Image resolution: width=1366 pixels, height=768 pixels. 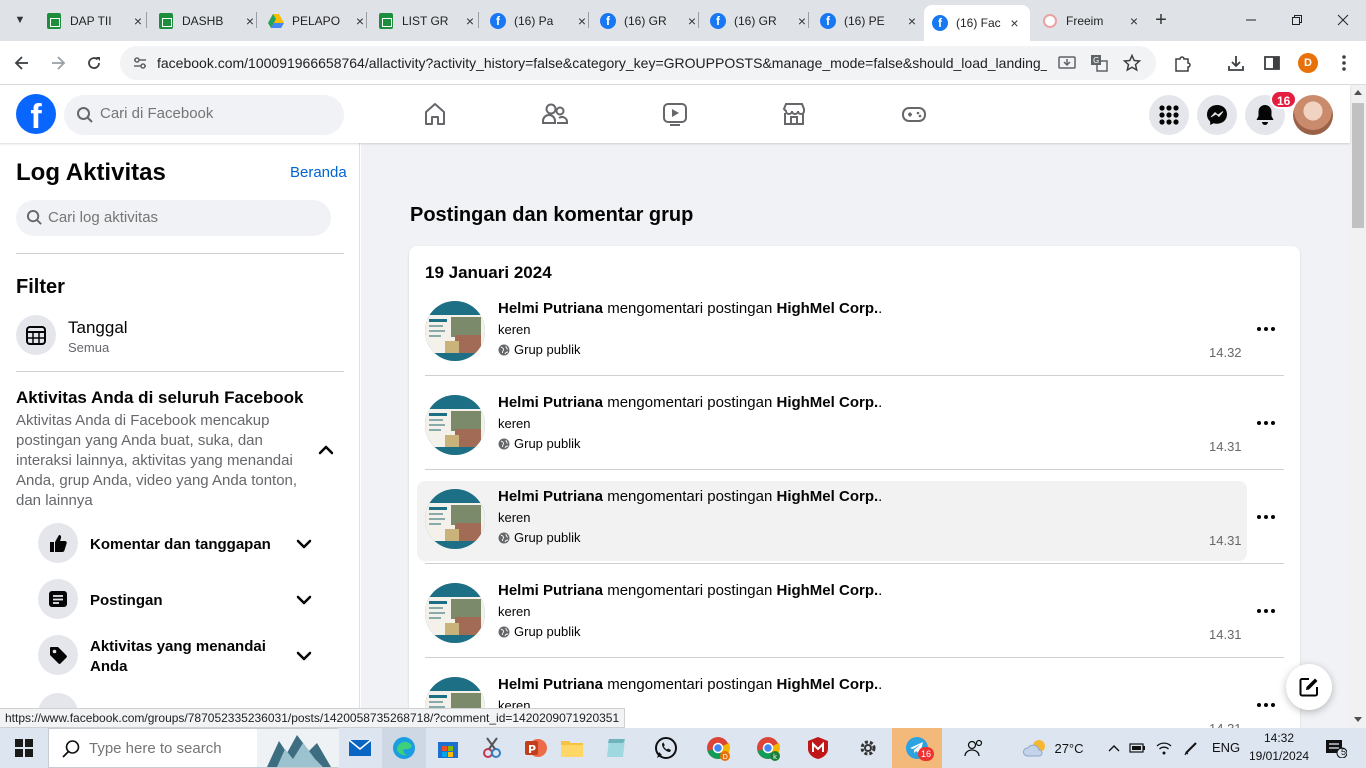 What do you see at coordinates (666, 748) in the screenshot?
I see `whatsapp-app` at bounding box center [666, 748].